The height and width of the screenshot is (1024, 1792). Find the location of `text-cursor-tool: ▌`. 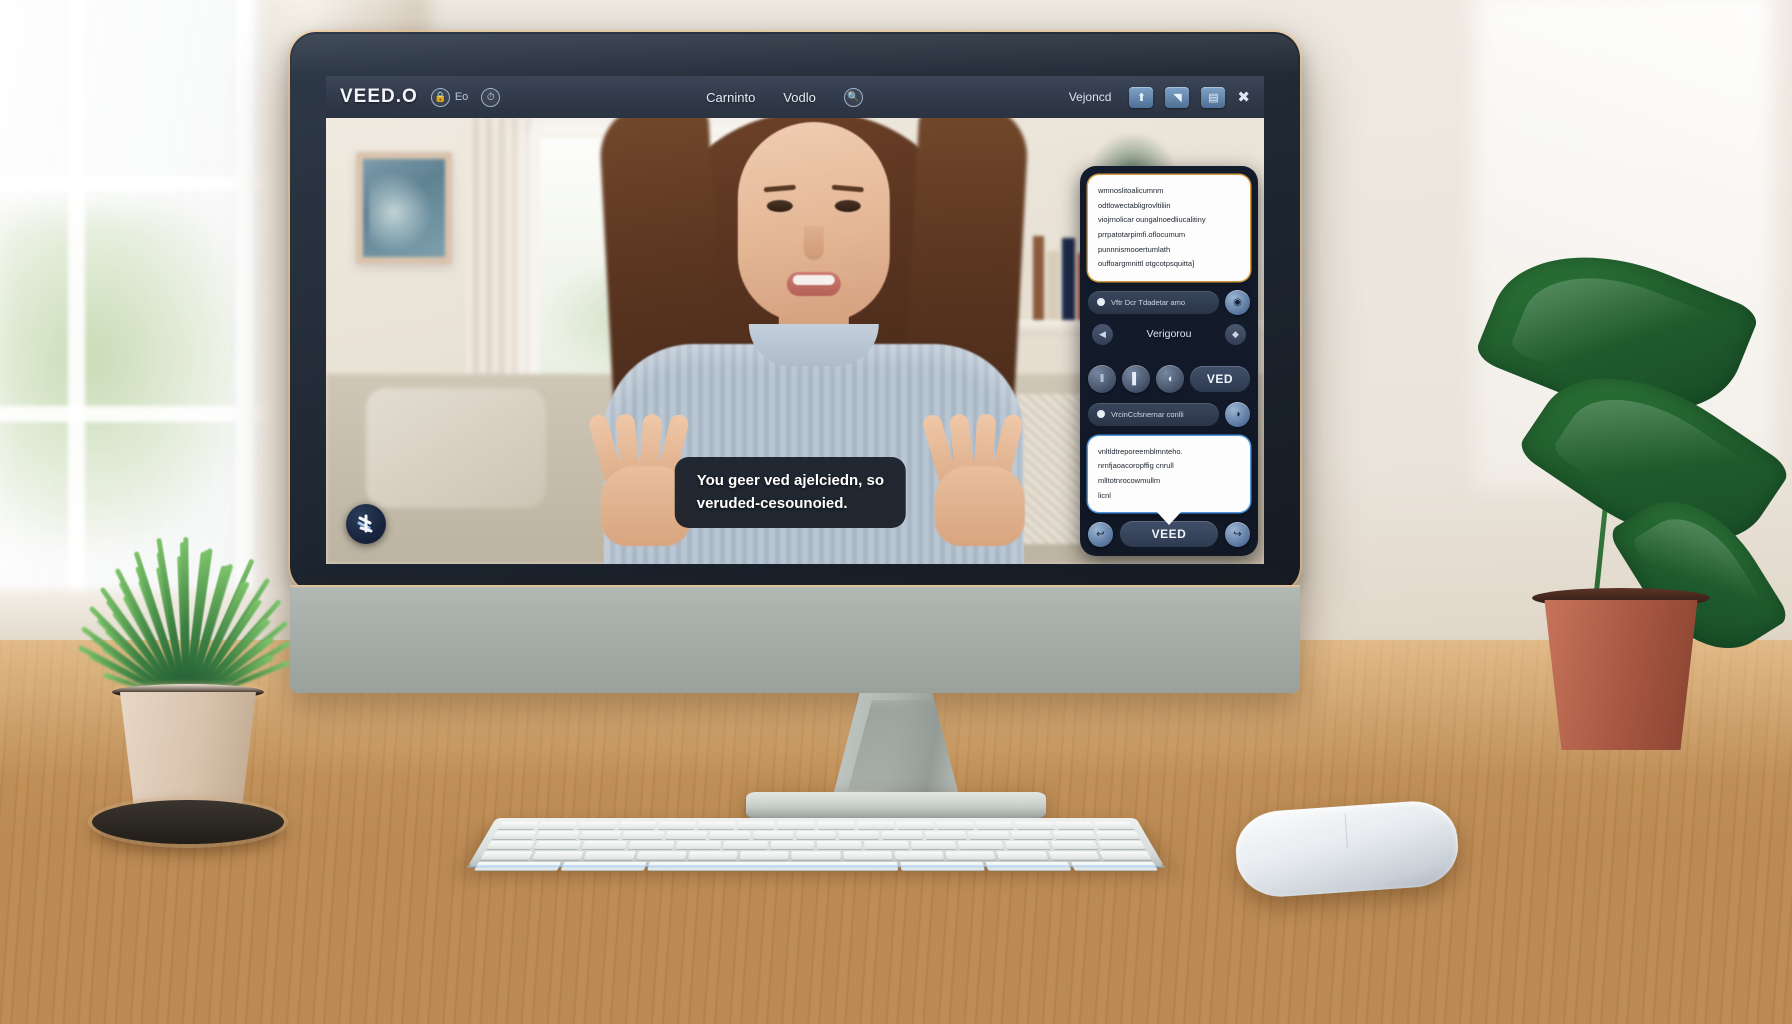

text-cursor-tool: ▌ is located at coordinates (1136, 378).